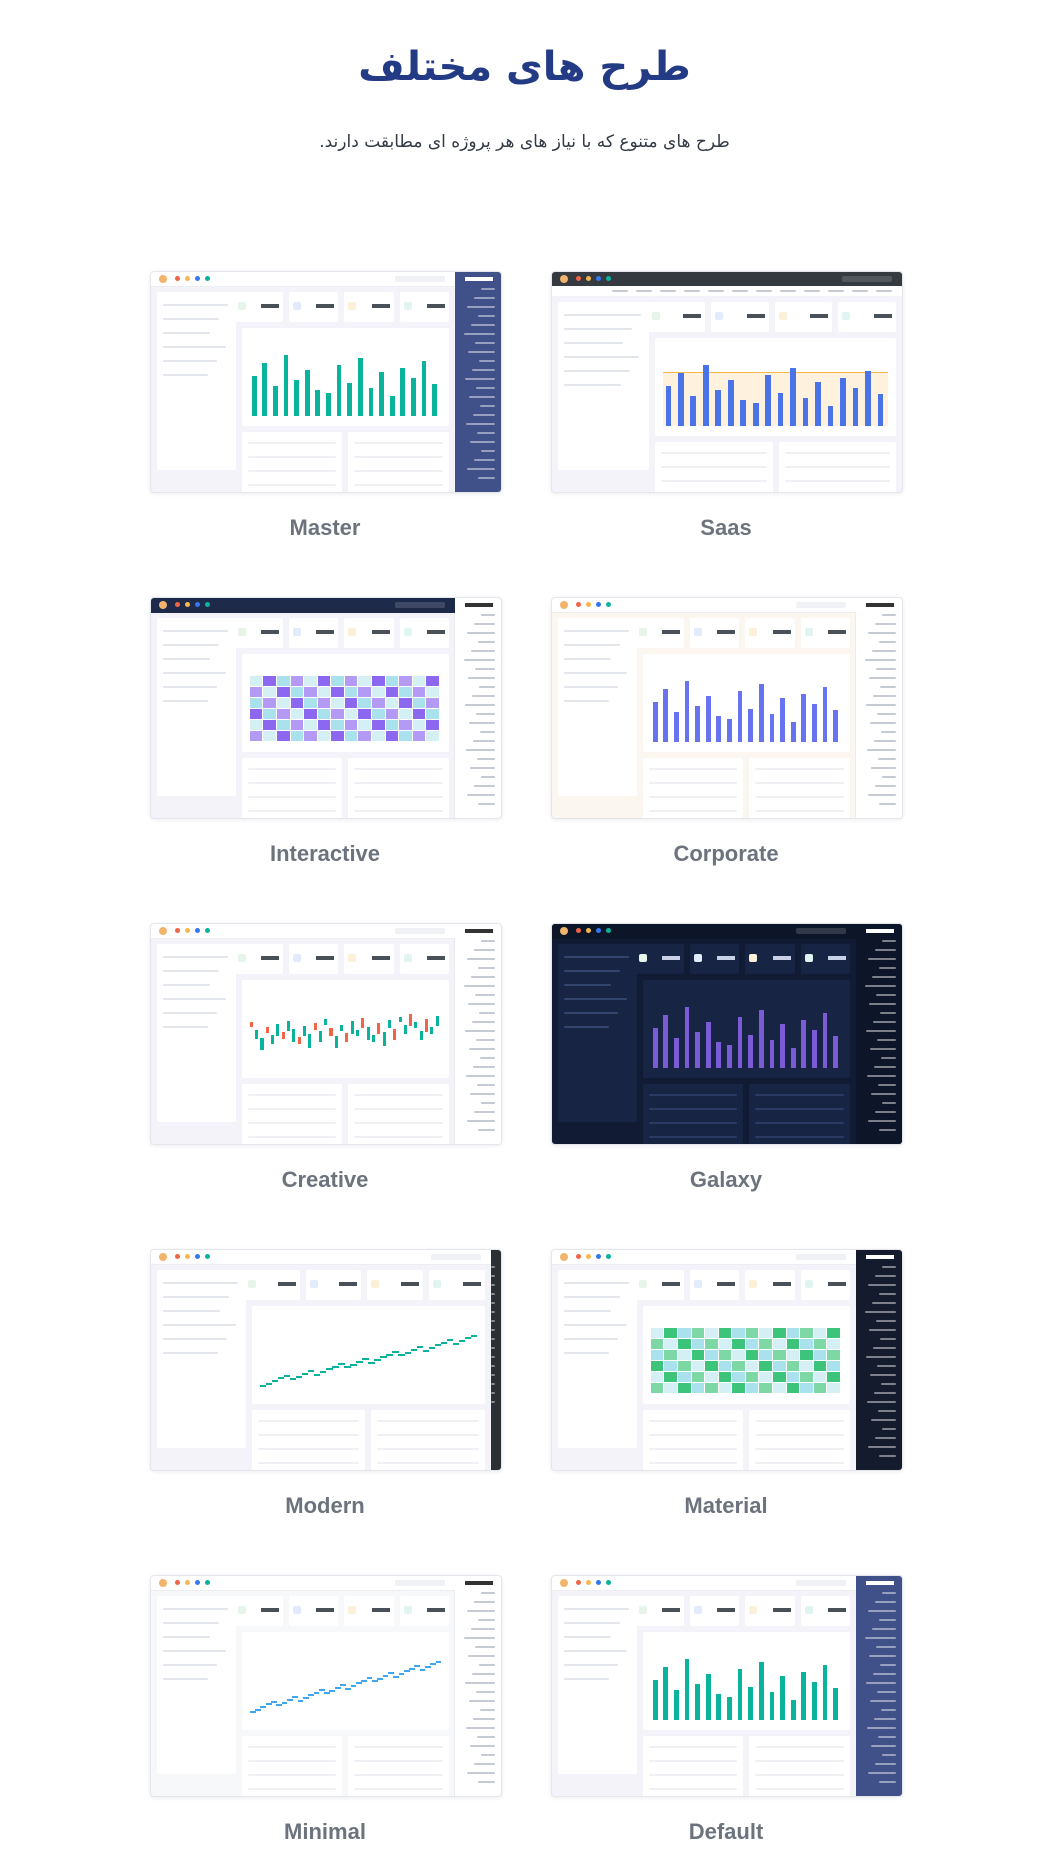 The width and height of the screenshot is (1049, 1875). Describe the element at coordinates (727, 708) in the screenshot. I see `layout-preview-corporate` at that location.